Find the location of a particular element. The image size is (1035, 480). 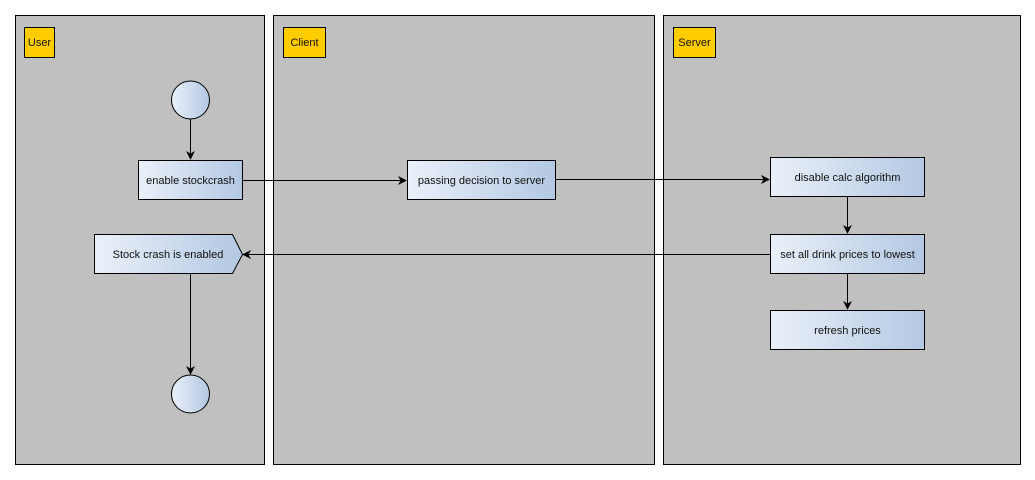

node-disable-calc: disable calc algorithm is located at coordinates (847, 177).